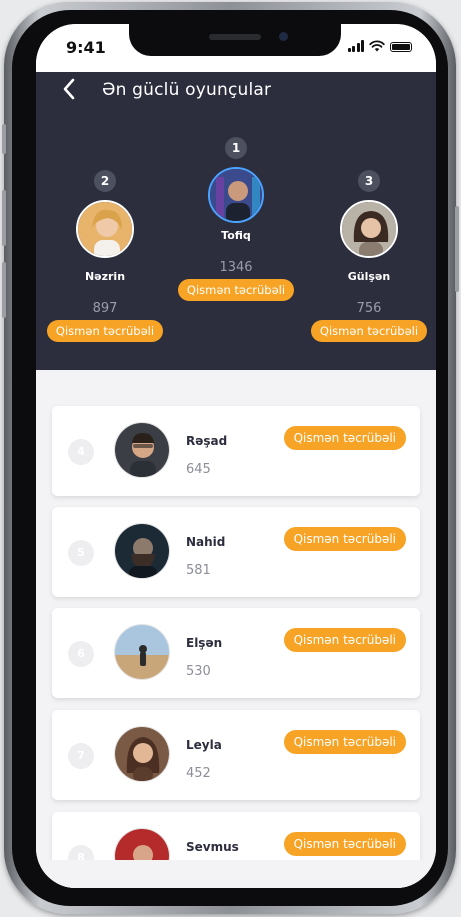 The image size is (461, 917). What do you see at coordinates (236, 874) in the screenshot?
I see `bottom-safe-area` at bounding box center [236, 874].